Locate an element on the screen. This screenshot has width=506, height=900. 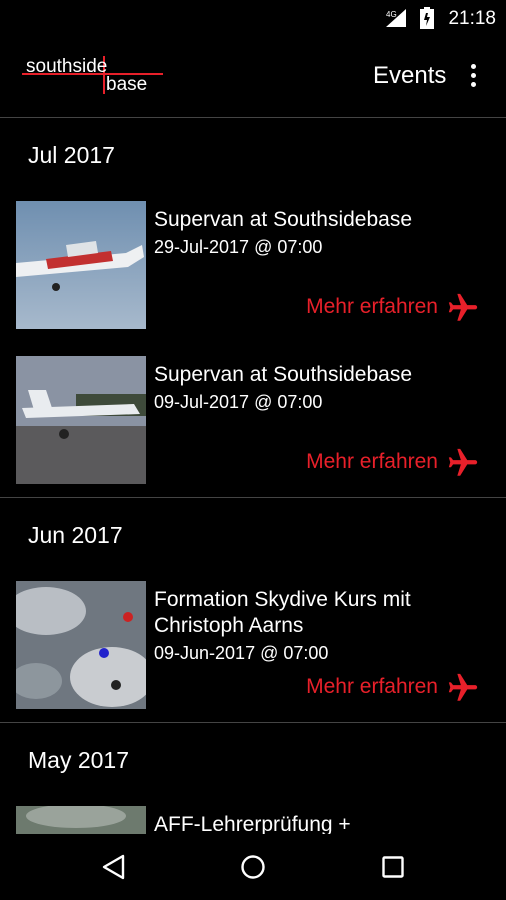
section-header-month: Jul 2017 is located at coordinates (71, 155).